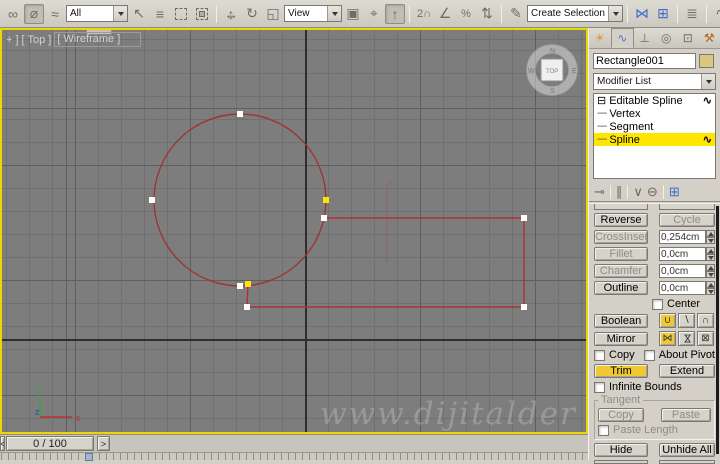  I want to click on stack-item-vertex: ---- Vertex, so click(654, 113).